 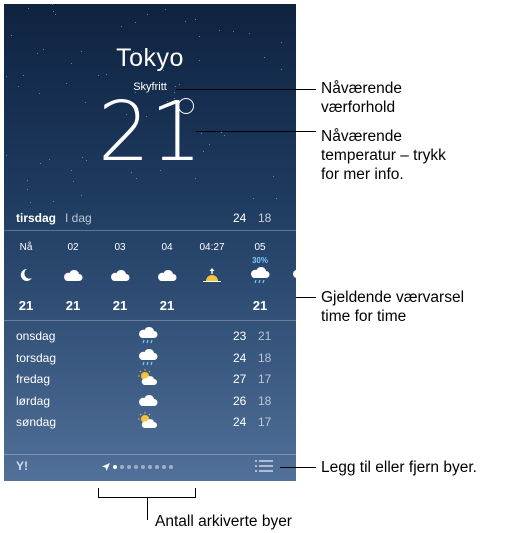 I want to click on forecast-high: 27, so click(x=240, y=379).